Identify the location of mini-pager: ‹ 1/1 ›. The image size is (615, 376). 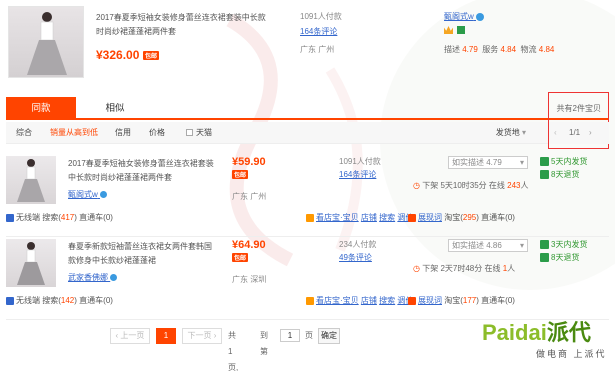
(579, 133).